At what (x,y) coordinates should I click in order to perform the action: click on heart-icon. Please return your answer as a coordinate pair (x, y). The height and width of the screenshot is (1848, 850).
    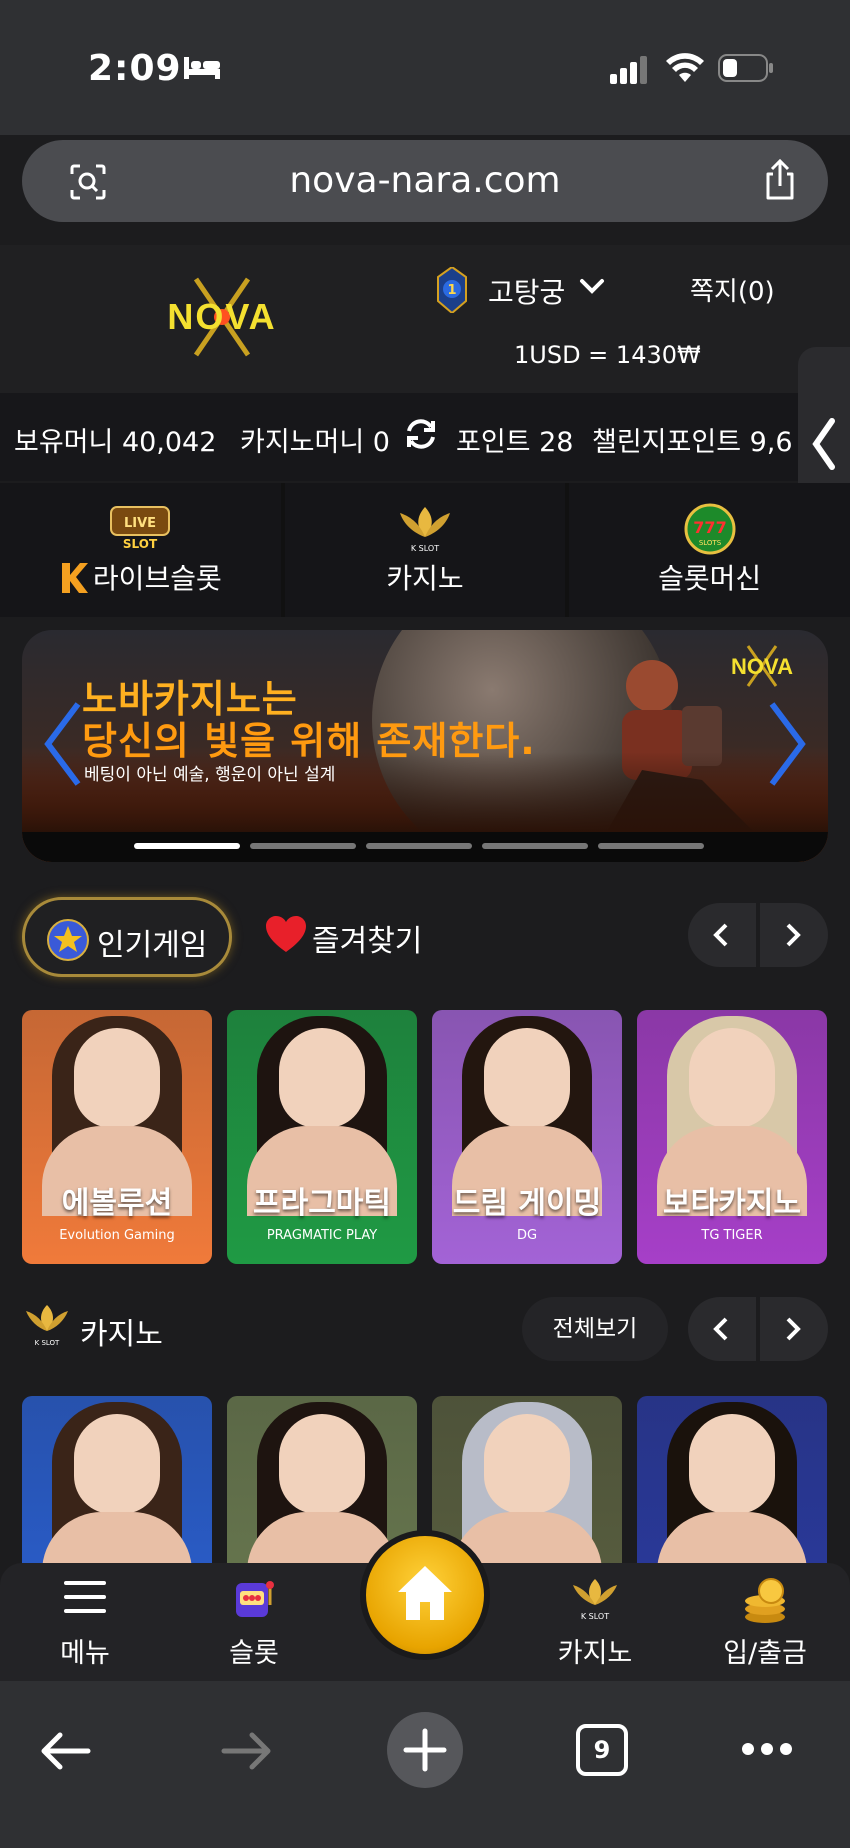
    Looking at the image, I should click on (286, 934).